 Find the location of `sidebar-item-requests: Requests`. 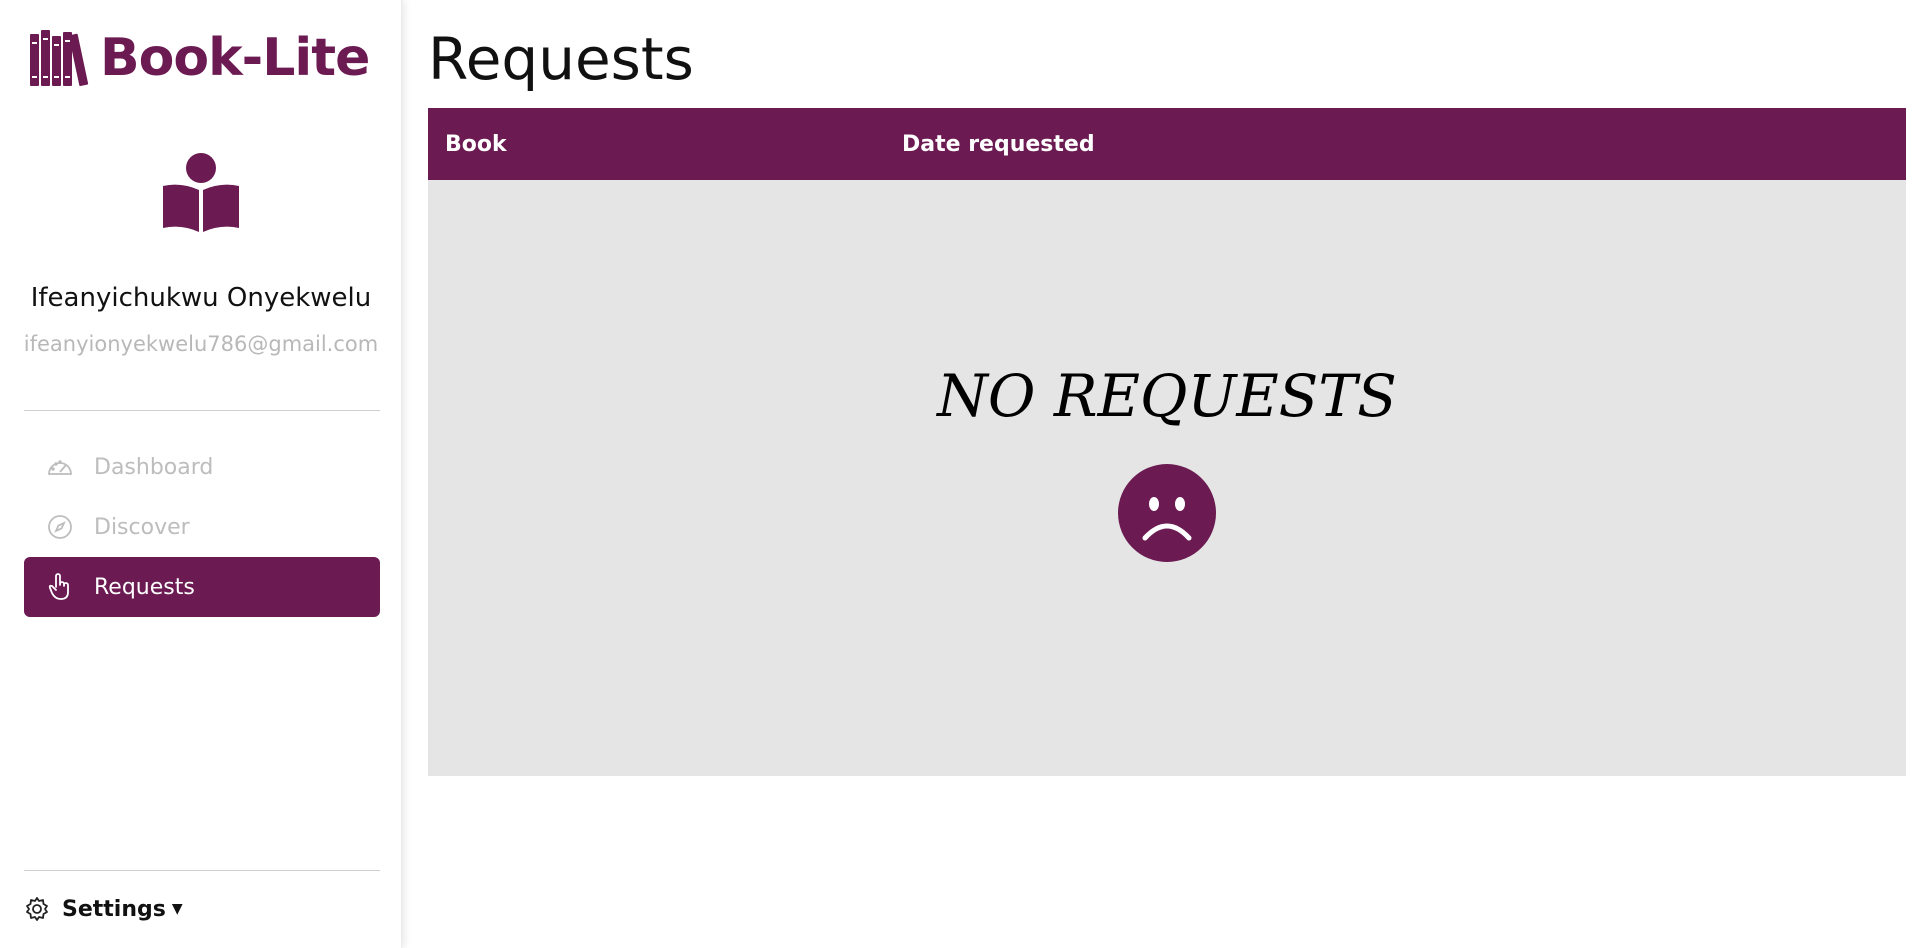

sidebar-item-requests: Requests is located at coordinates (202, 587).